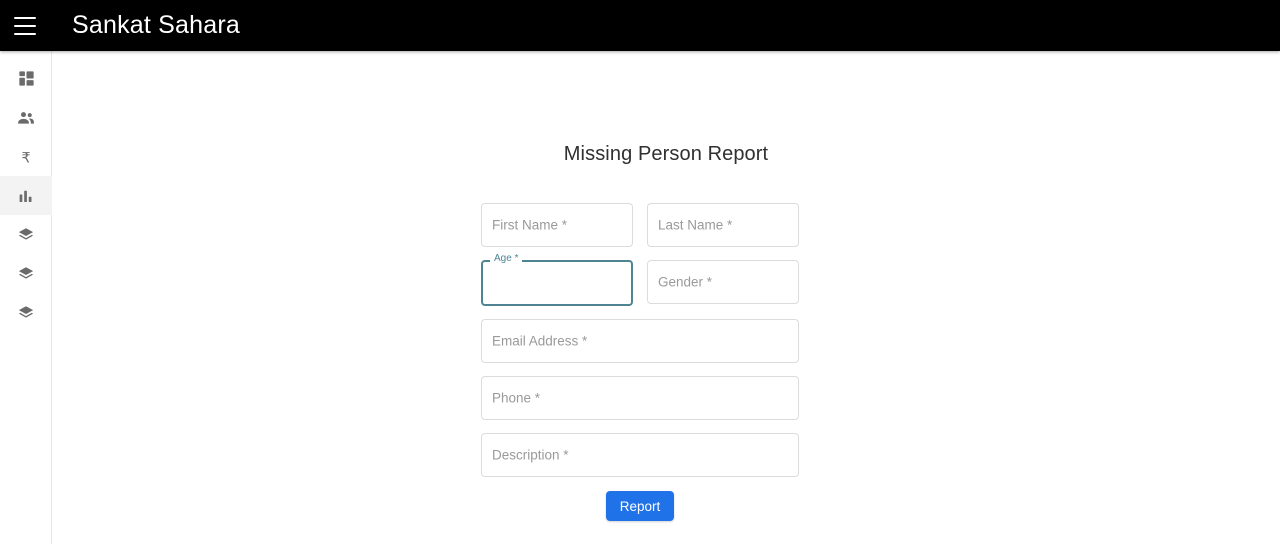 The width and height of the screenshot is (1280, 544). Describe the element at coordinates (640, 25) in the screenshot. I see `top-app-bar: Sankat Sahara` at that location.